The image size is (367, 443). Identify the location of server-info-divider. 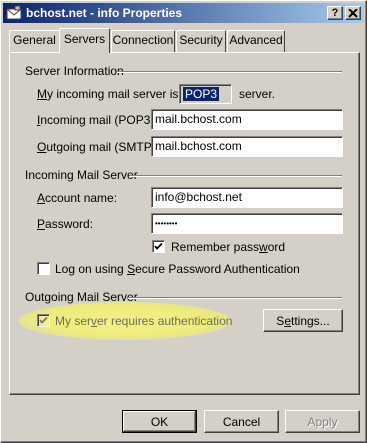
(229, 72).